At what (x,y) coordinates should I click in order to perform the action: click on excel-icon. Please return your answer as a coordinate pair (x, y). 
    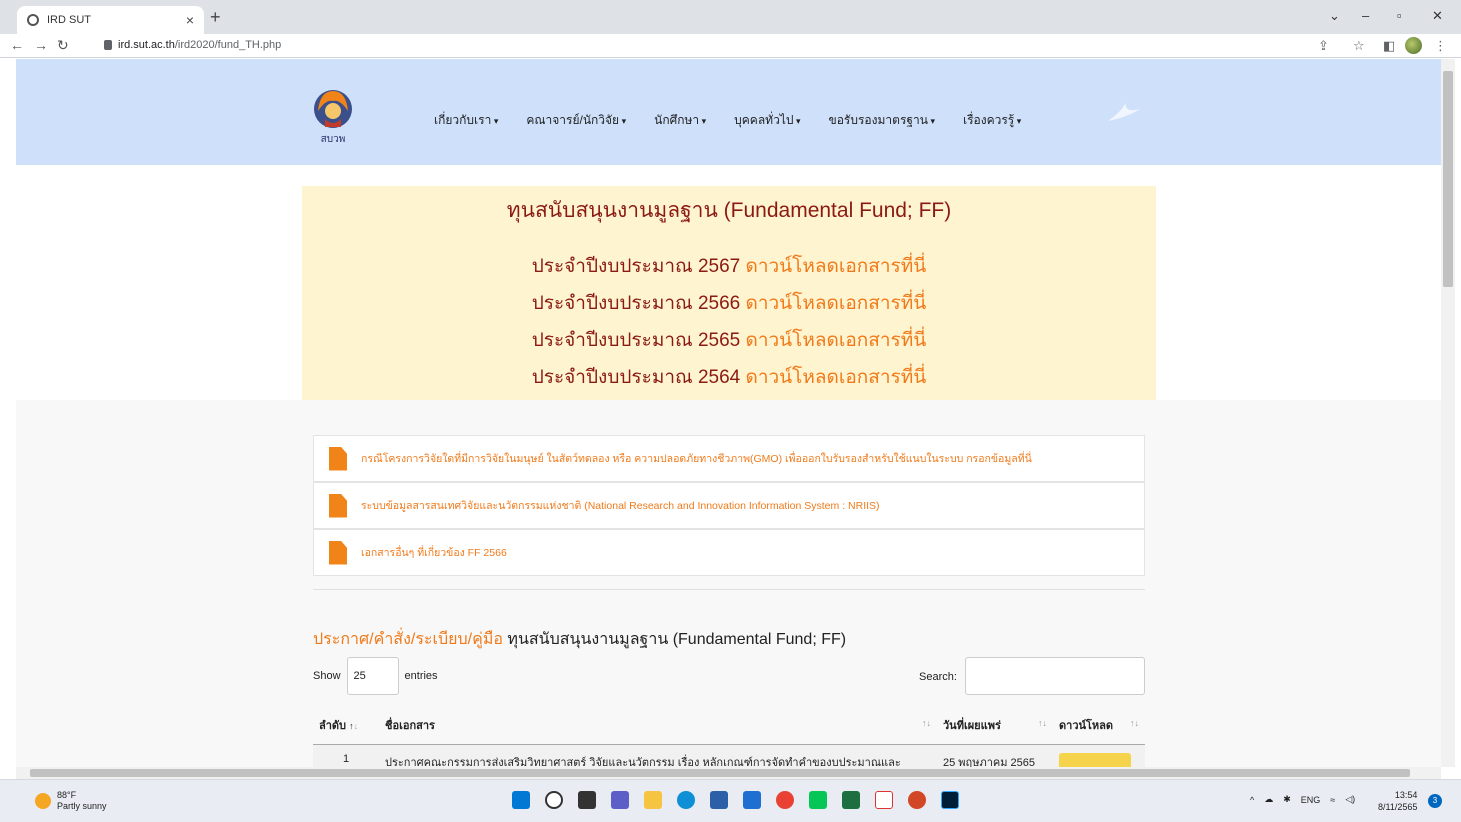
    Looking at the image, I should click on (851, 800).